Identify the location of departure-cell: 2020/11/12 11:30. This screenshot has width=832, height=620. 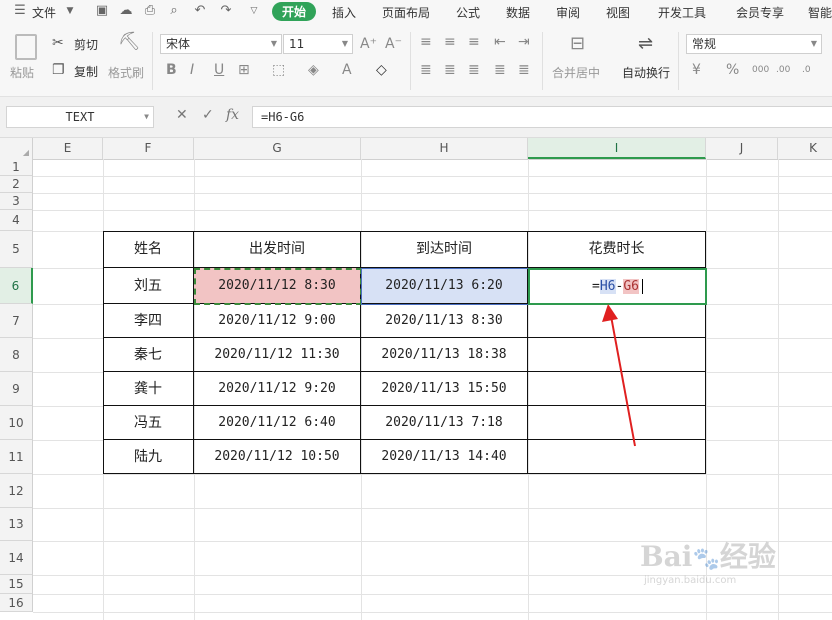
(277, 355).